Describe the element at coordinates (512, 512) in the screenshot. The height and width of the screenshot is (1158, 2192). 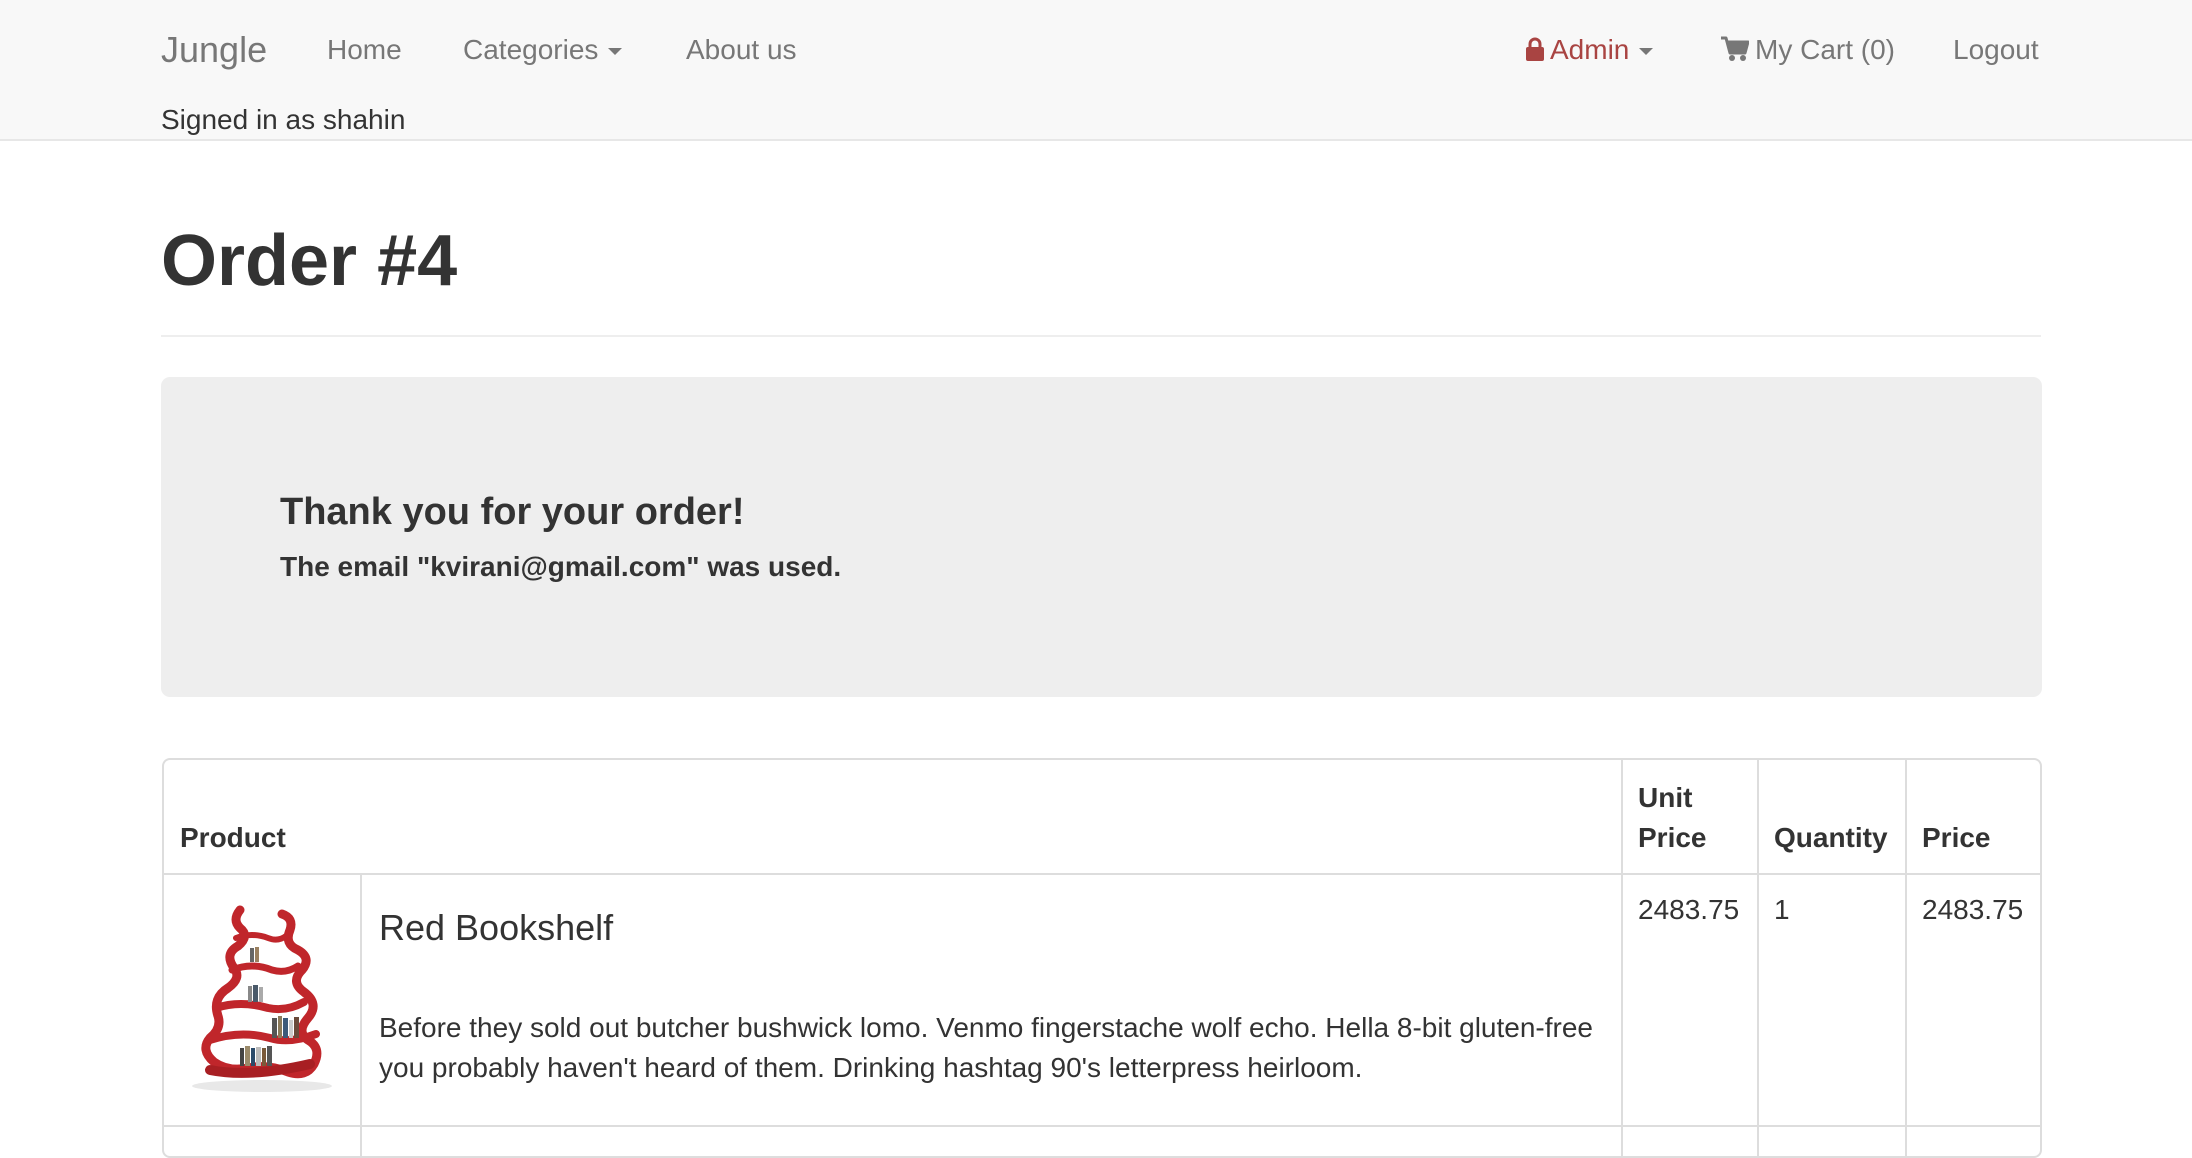
I see `confirmation-heading: Thank you for your order!` at that location.